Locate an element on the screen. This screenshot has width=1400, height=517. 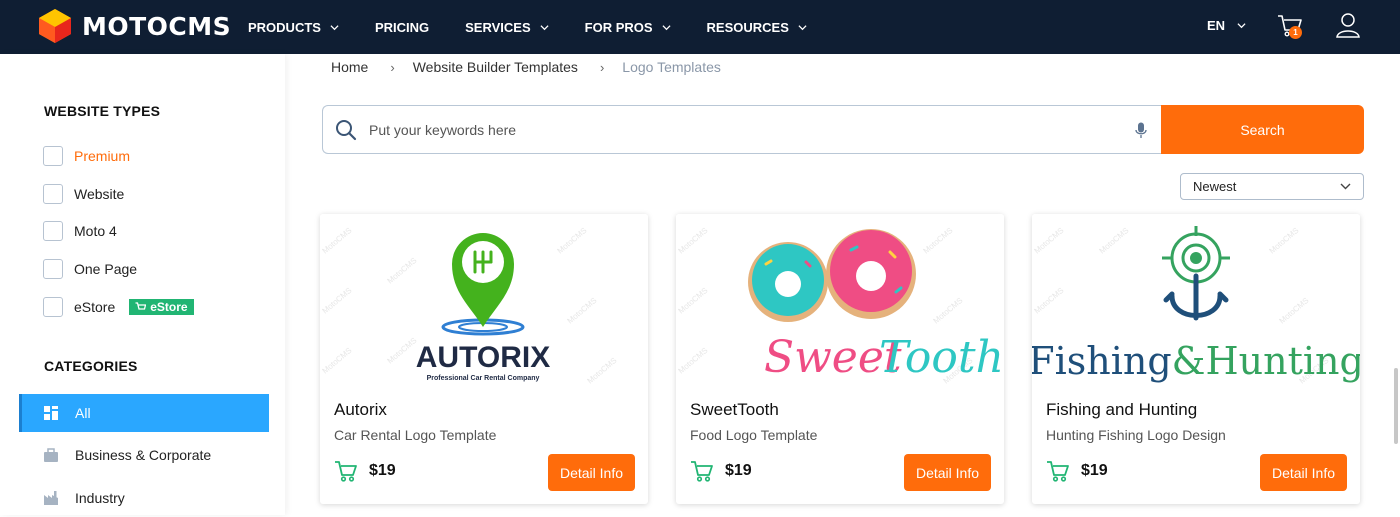
fishing-hunting-wordmark: Fishing&Hunting is located at coordinates (1196, 361).